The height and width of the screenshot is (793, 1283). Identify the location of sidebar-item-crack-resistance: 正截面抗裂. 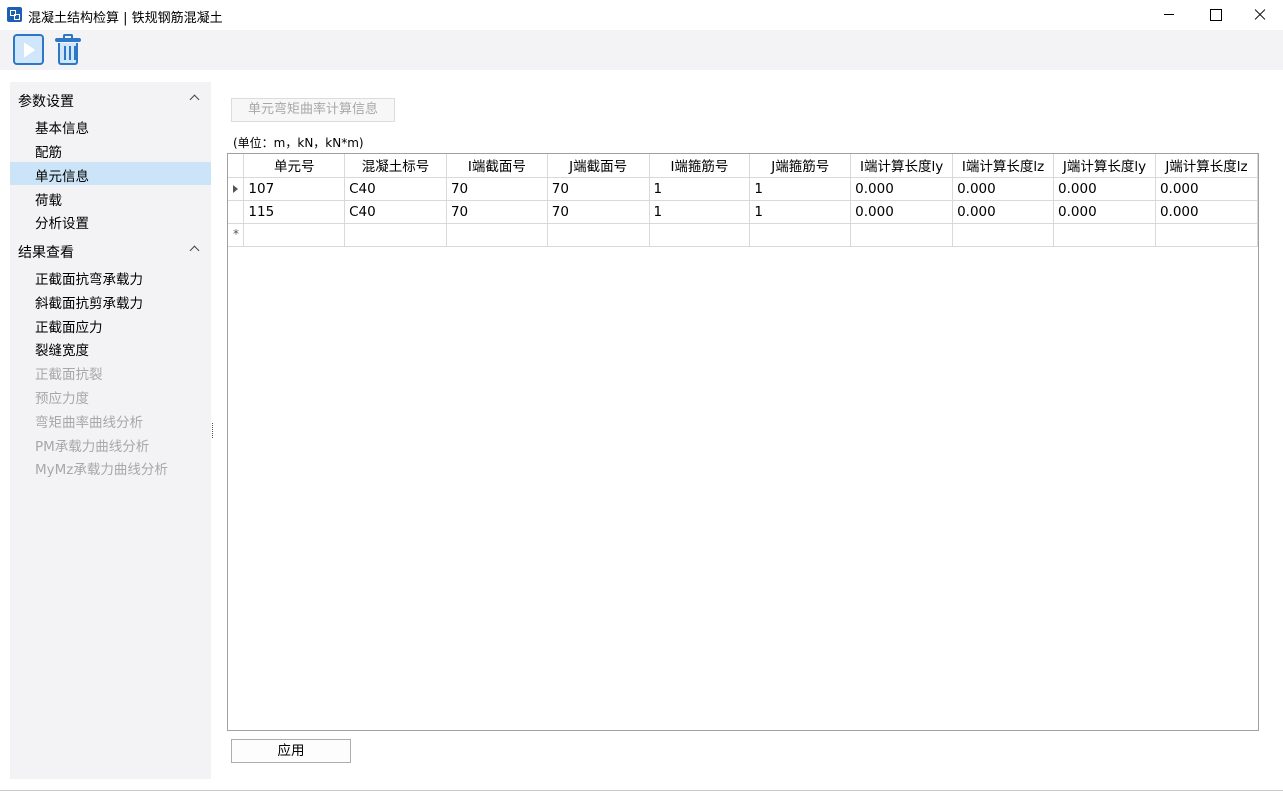
(110, 371).